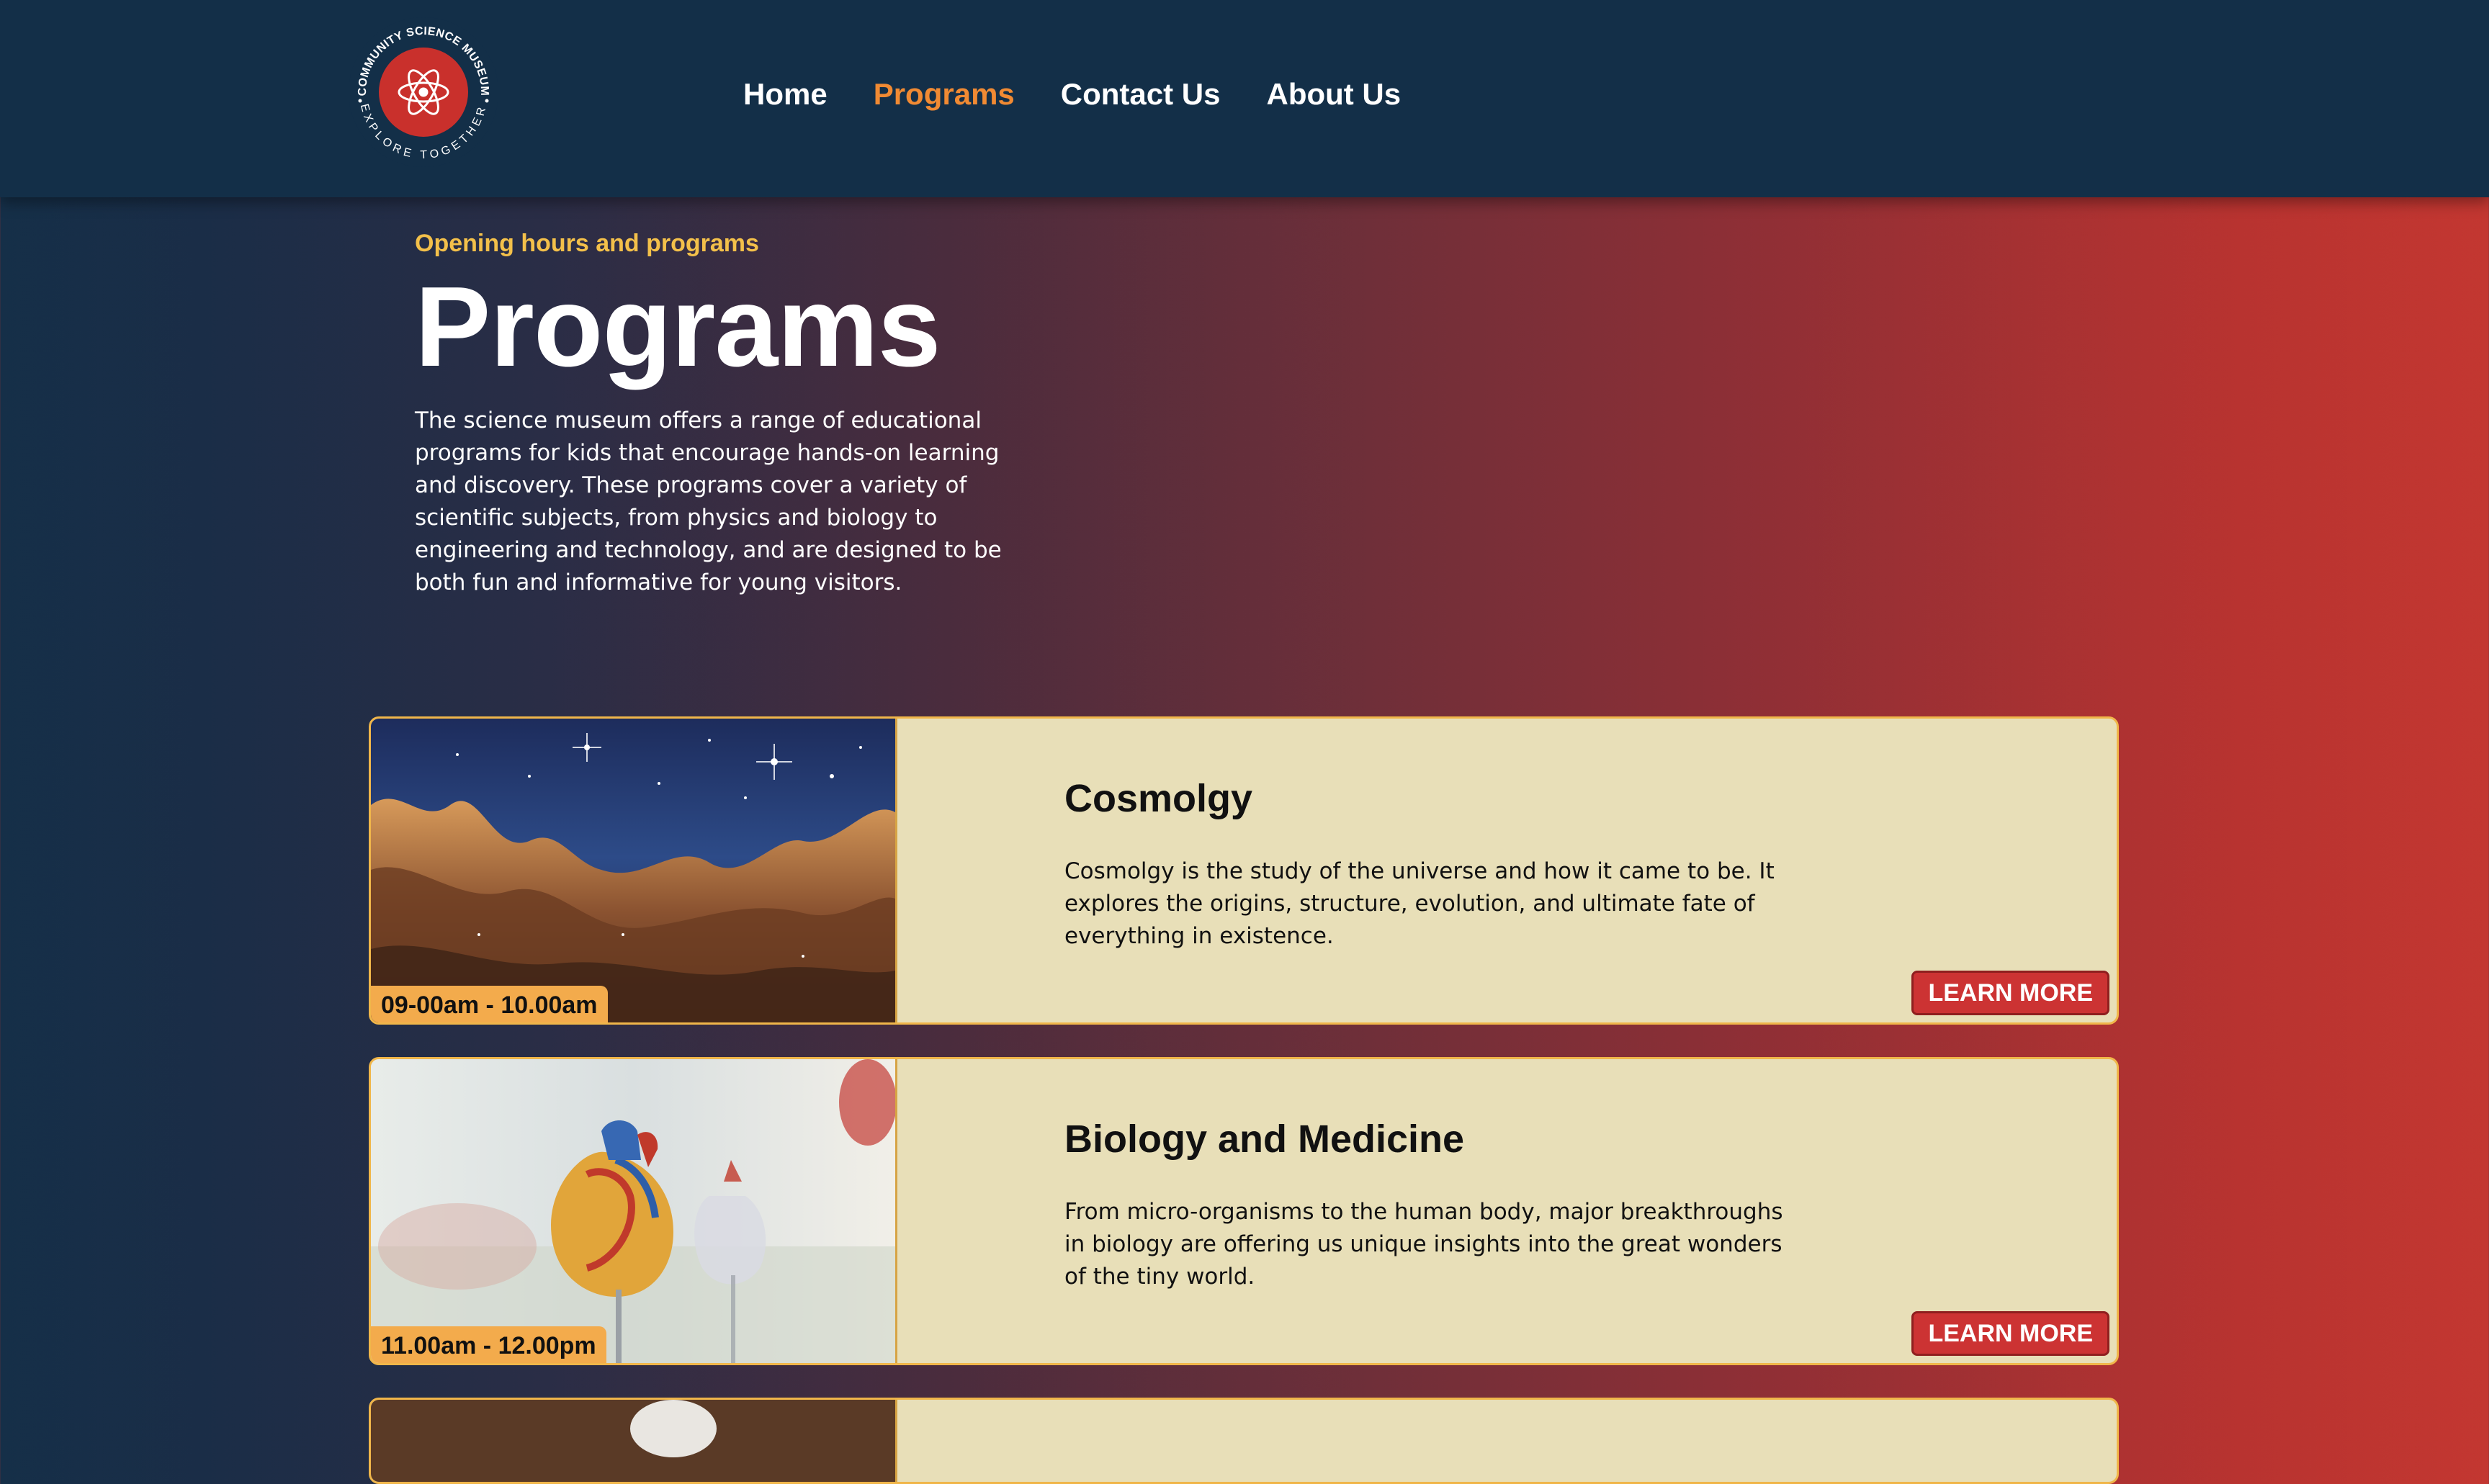 The width and height of the screenshot is (2489, 1484). What do you see at coordinates (786, 94) in the screenshot?
I see `nav-home: Home` at bounding box center [786, 94].